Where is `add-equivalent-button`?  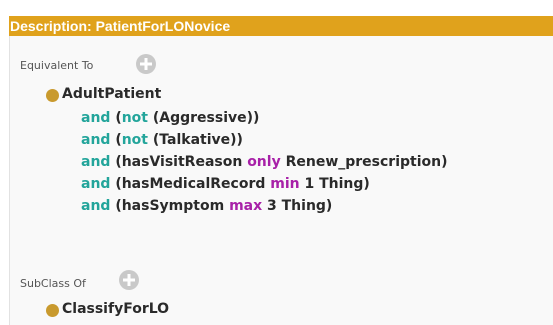
add-equivalent-button is located at coordinates (146, 64).